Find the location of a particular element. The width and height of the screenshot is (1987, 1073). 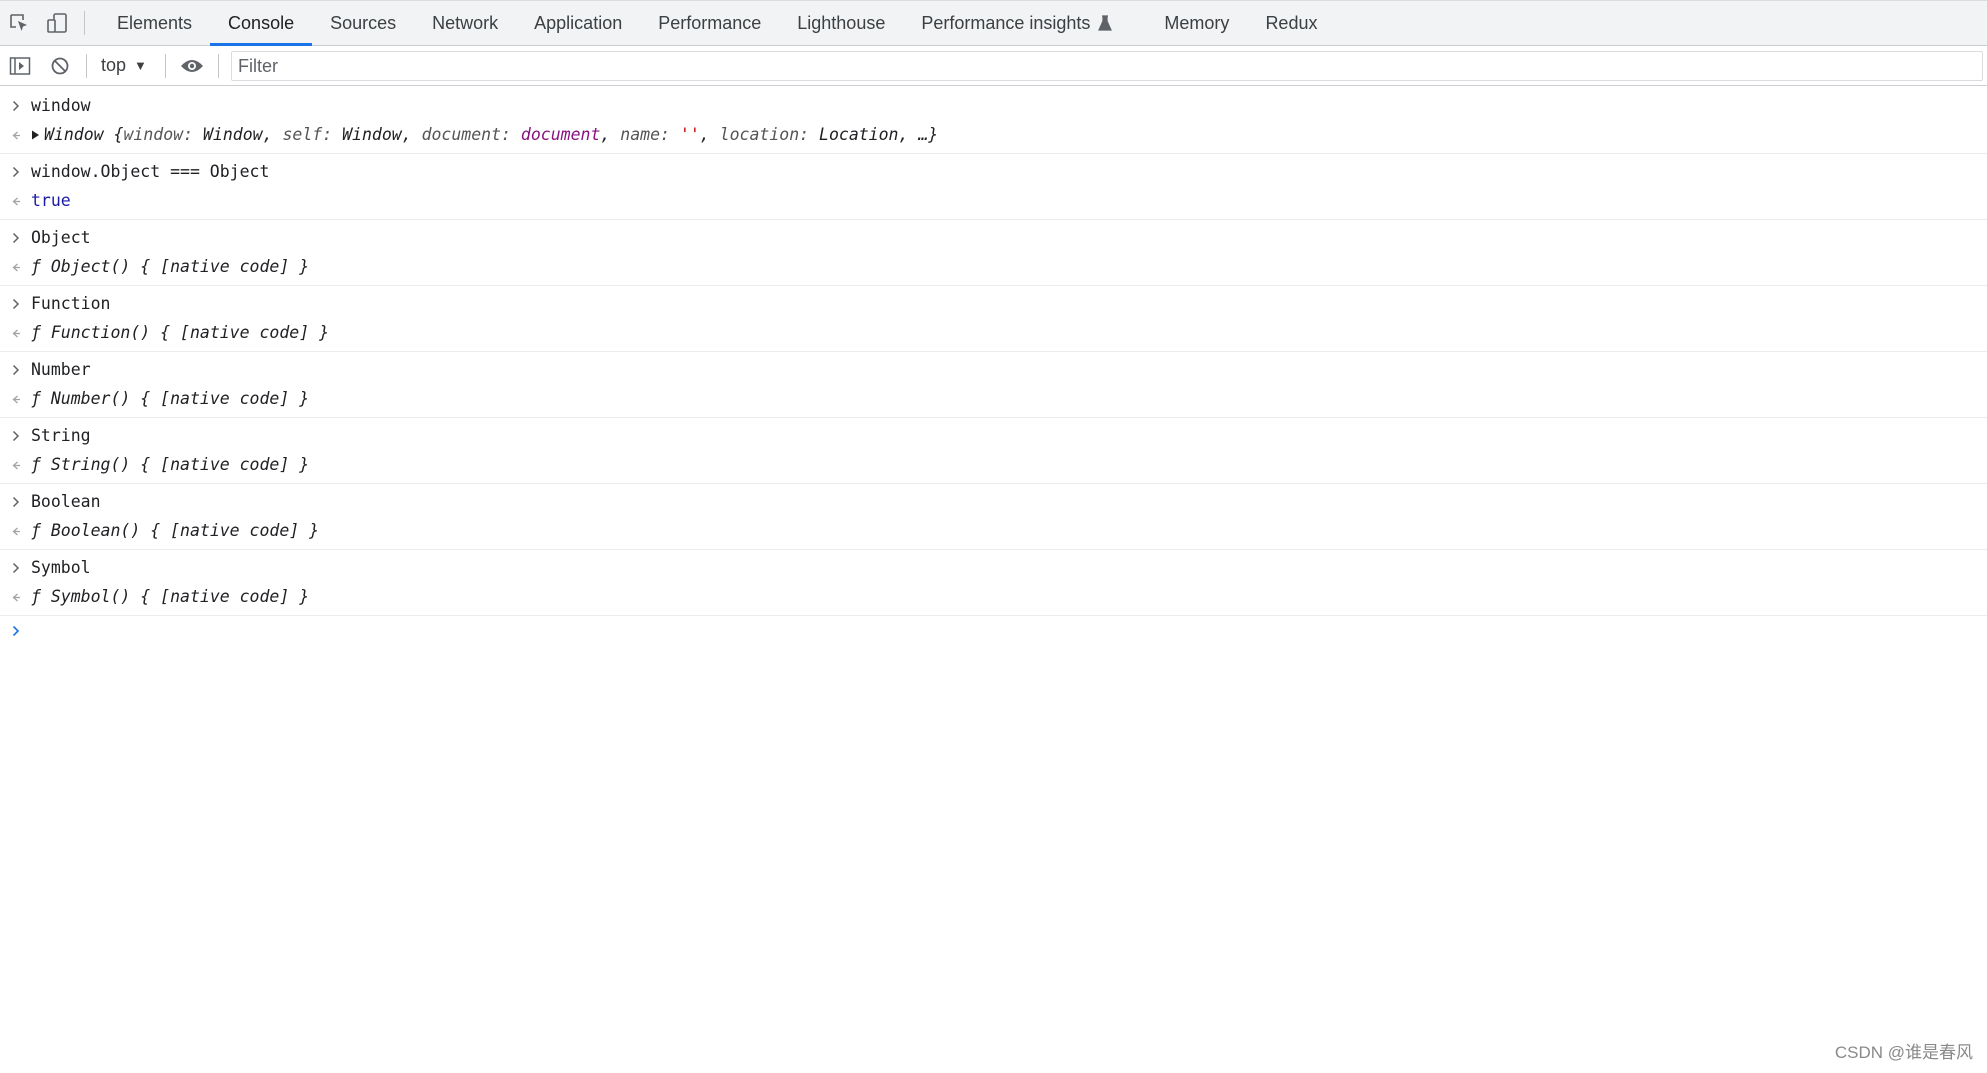

tab-label: Console is located at coordinates (261, 22).